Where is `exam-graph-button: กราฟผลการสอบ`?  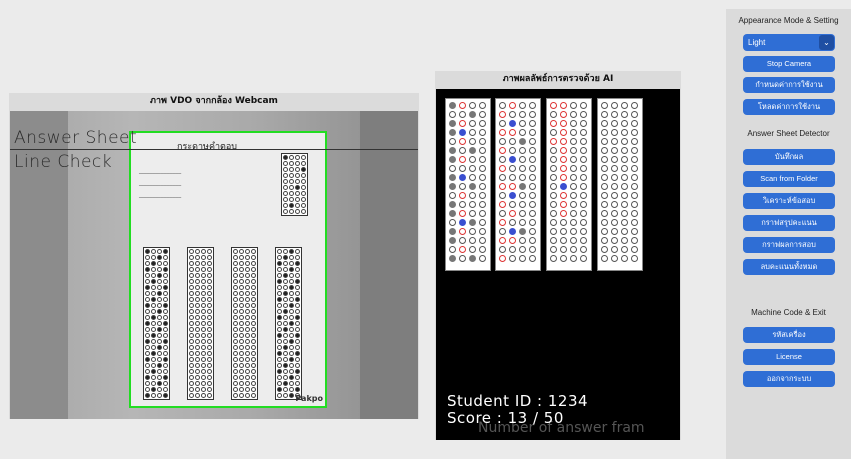 exam-graph-button: กราฟผลการสอบ is located at coordinates (789, 245).